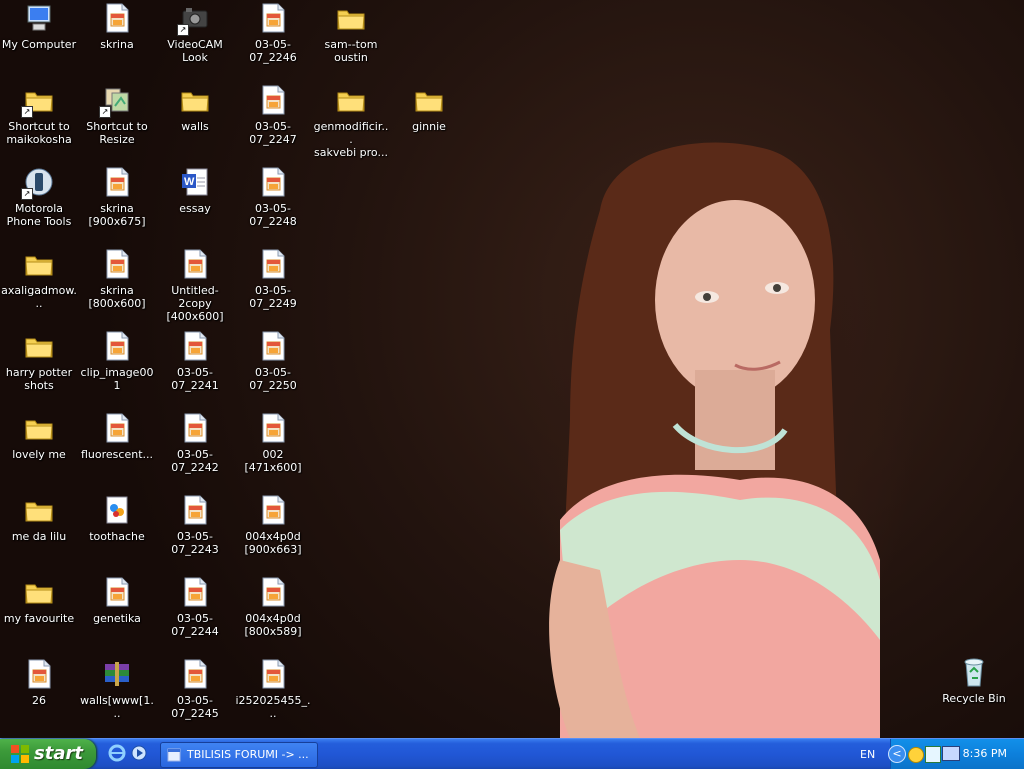 This screenshot has width=1024, height=769. I want to click on desktop-icon: harry potter shots, so click(39, 361).